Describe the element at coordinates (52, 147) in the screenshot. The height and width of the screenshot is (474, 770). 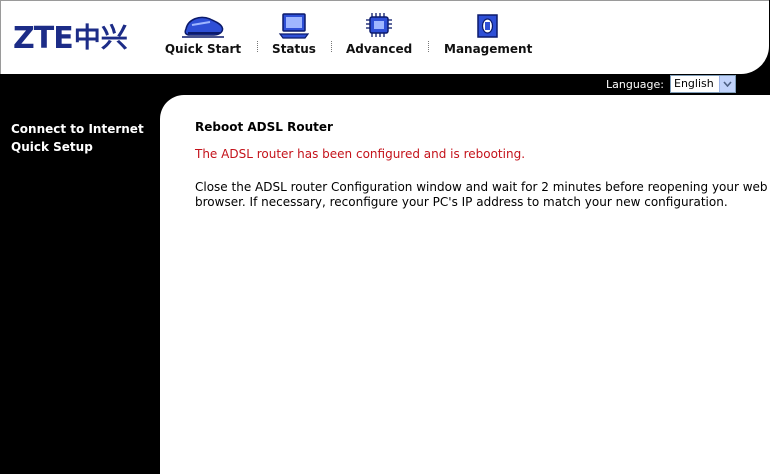
I see `sidebar-item-quick-setup: Quick Setup` at that location.